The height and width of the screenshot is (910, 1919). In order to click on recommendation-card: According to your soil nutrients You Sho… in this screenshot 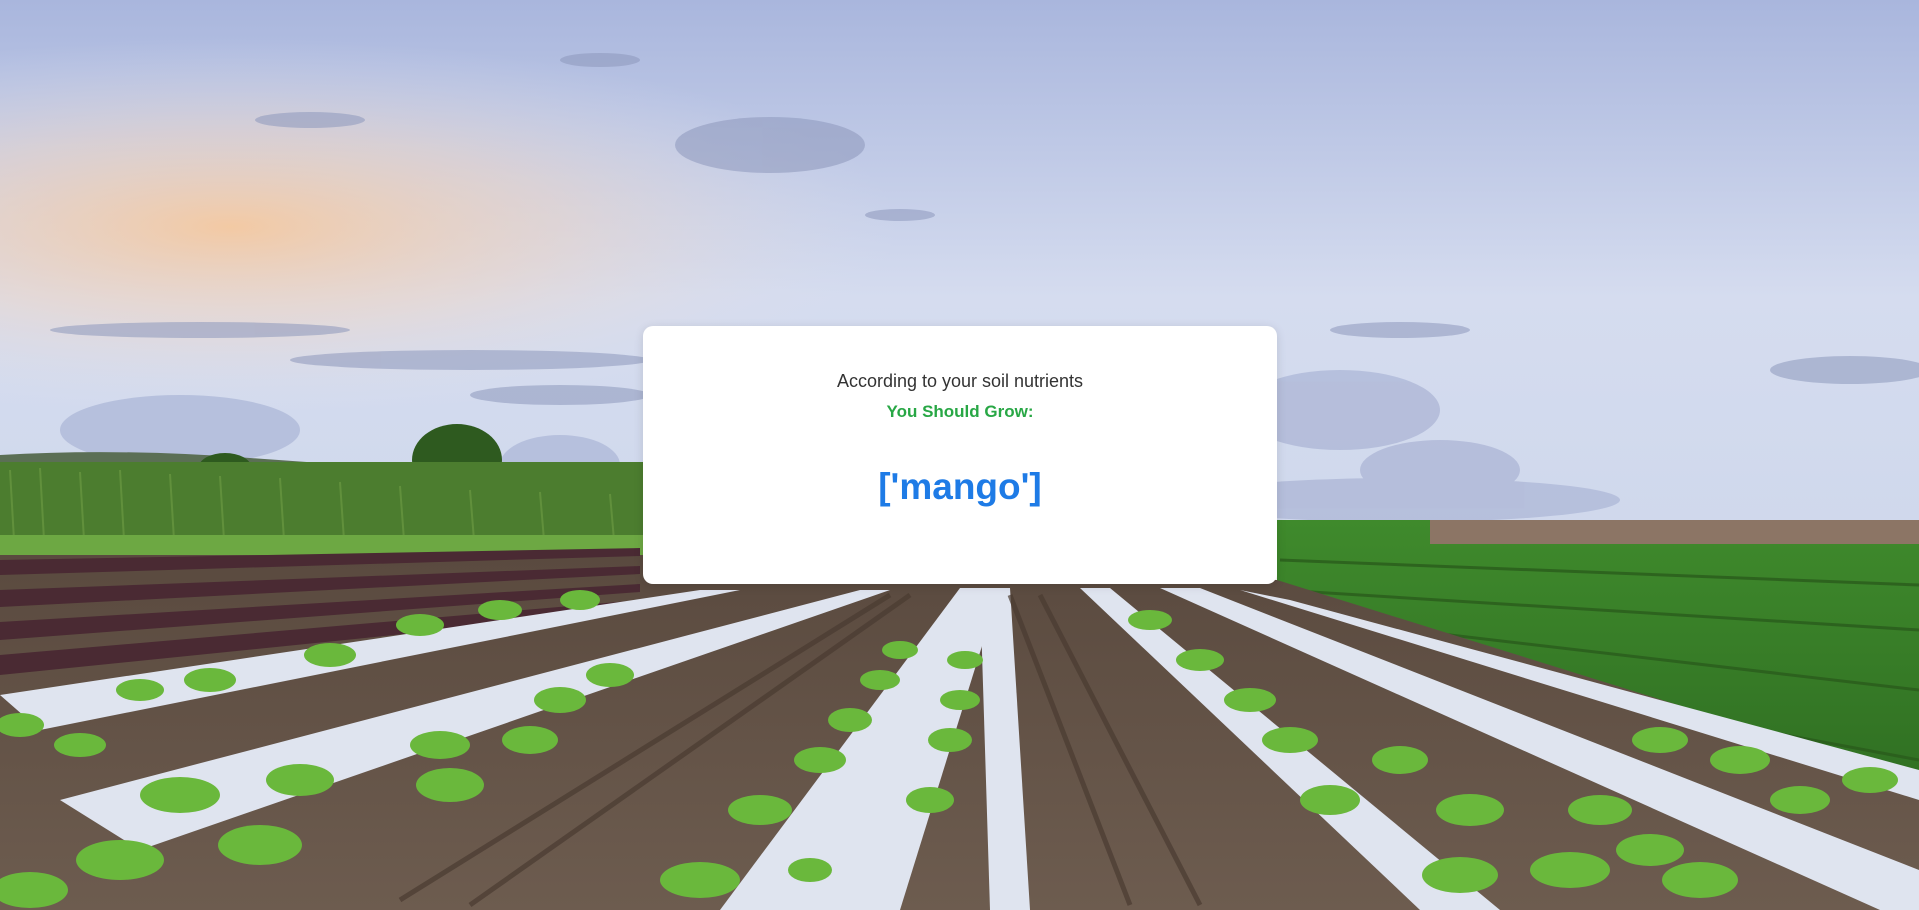, I will do `click(960, 455)`.